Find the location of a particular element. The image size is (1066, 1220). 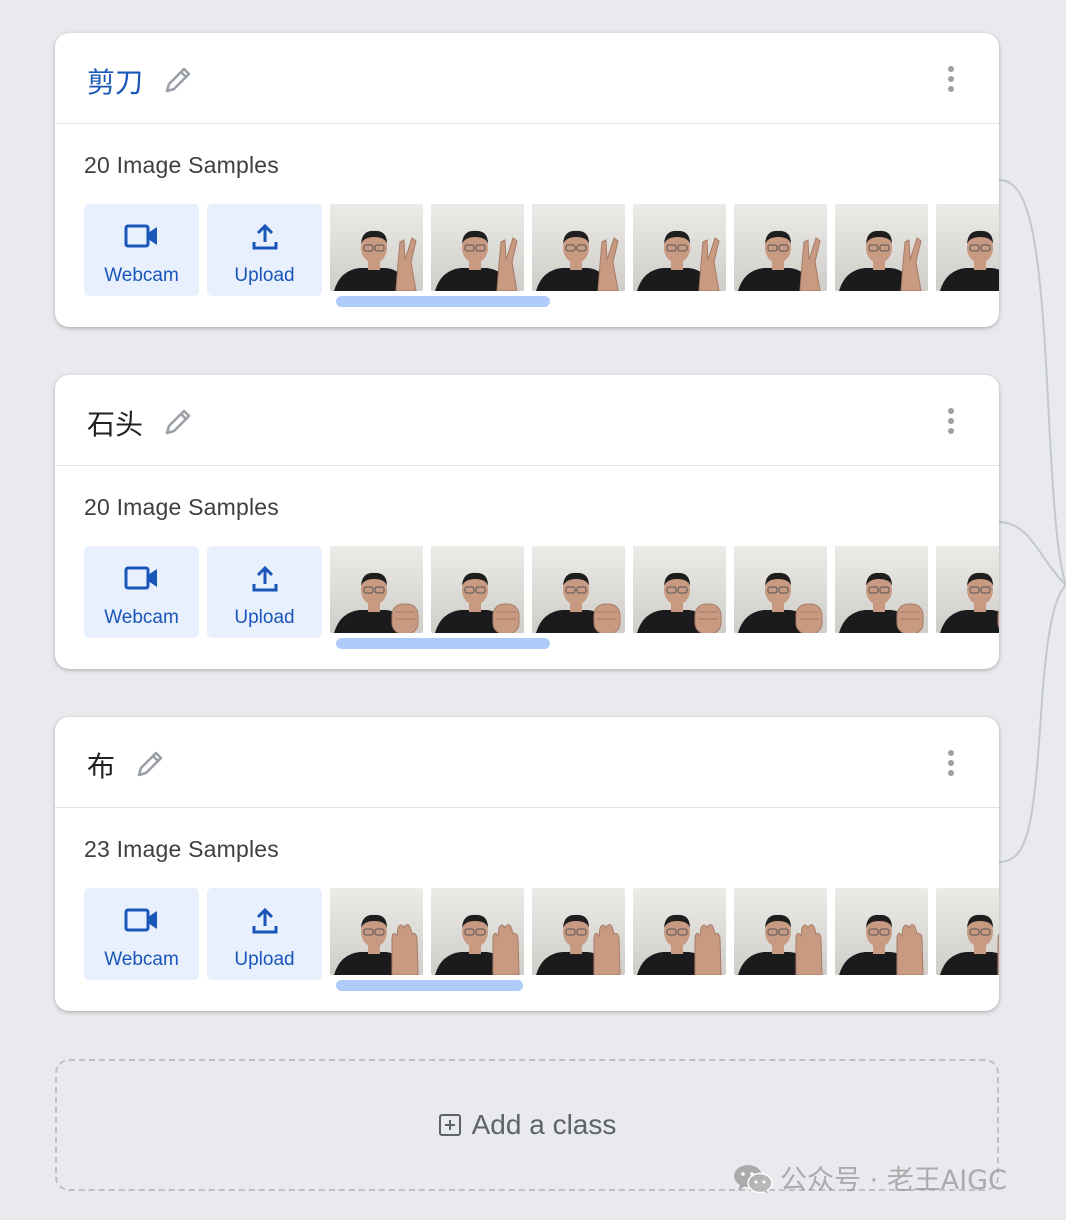

class-name: 布 is located at coordinates (101, 767).